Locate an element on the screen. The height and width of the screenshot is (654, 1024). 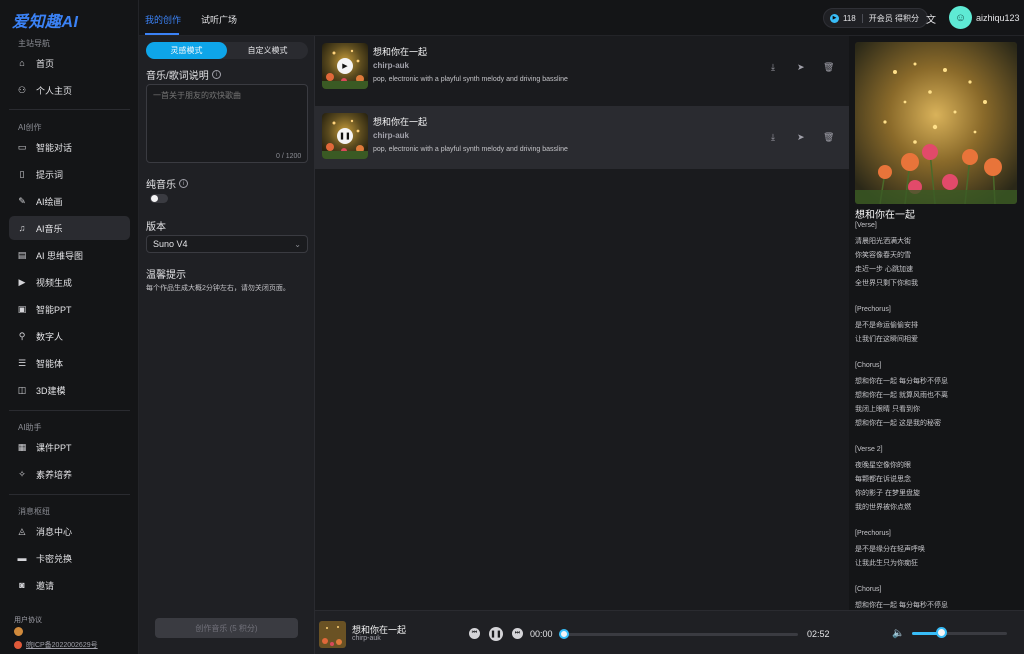
sidebar-item-label: 提示词 is located at coordinates (50, 174).